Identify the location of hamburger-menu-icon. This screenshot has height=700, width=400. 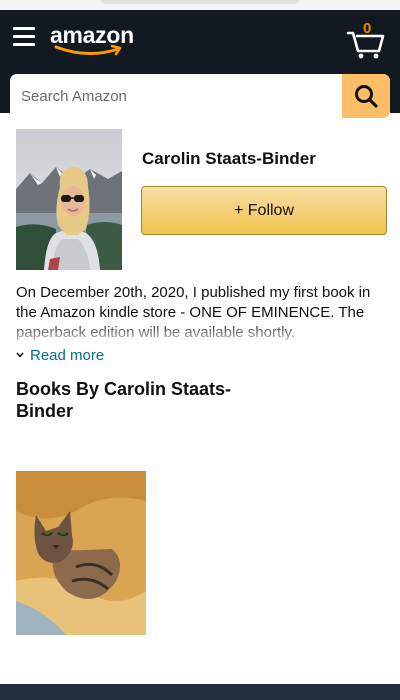
(25, 37).